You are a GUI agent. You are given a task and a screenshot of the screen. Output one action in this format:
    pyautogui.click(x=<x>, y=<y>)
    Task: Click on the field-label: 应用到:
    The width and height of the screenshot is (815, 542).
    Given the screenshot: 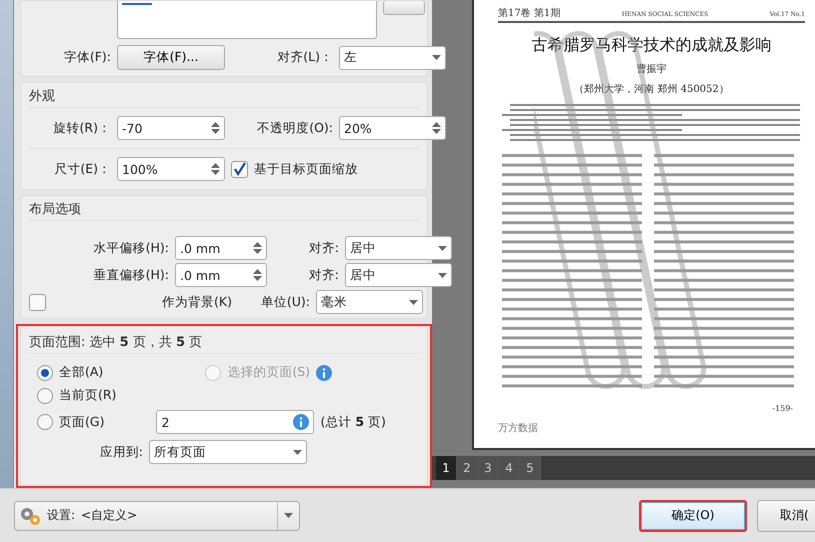 What is the action you would take?
    pyautogui.click(x=120, y=452)
    